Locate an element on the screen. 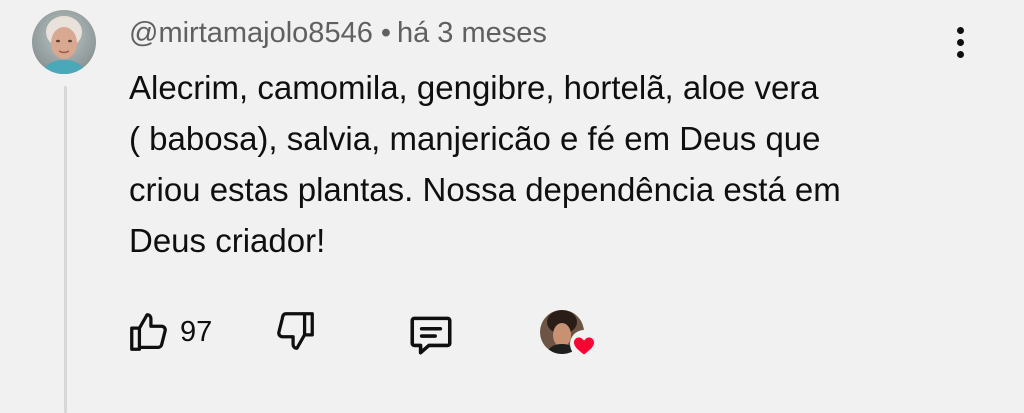 The width and height of the screenshot is (1024, 413). dislike-button is located at coordinates (295, 333).